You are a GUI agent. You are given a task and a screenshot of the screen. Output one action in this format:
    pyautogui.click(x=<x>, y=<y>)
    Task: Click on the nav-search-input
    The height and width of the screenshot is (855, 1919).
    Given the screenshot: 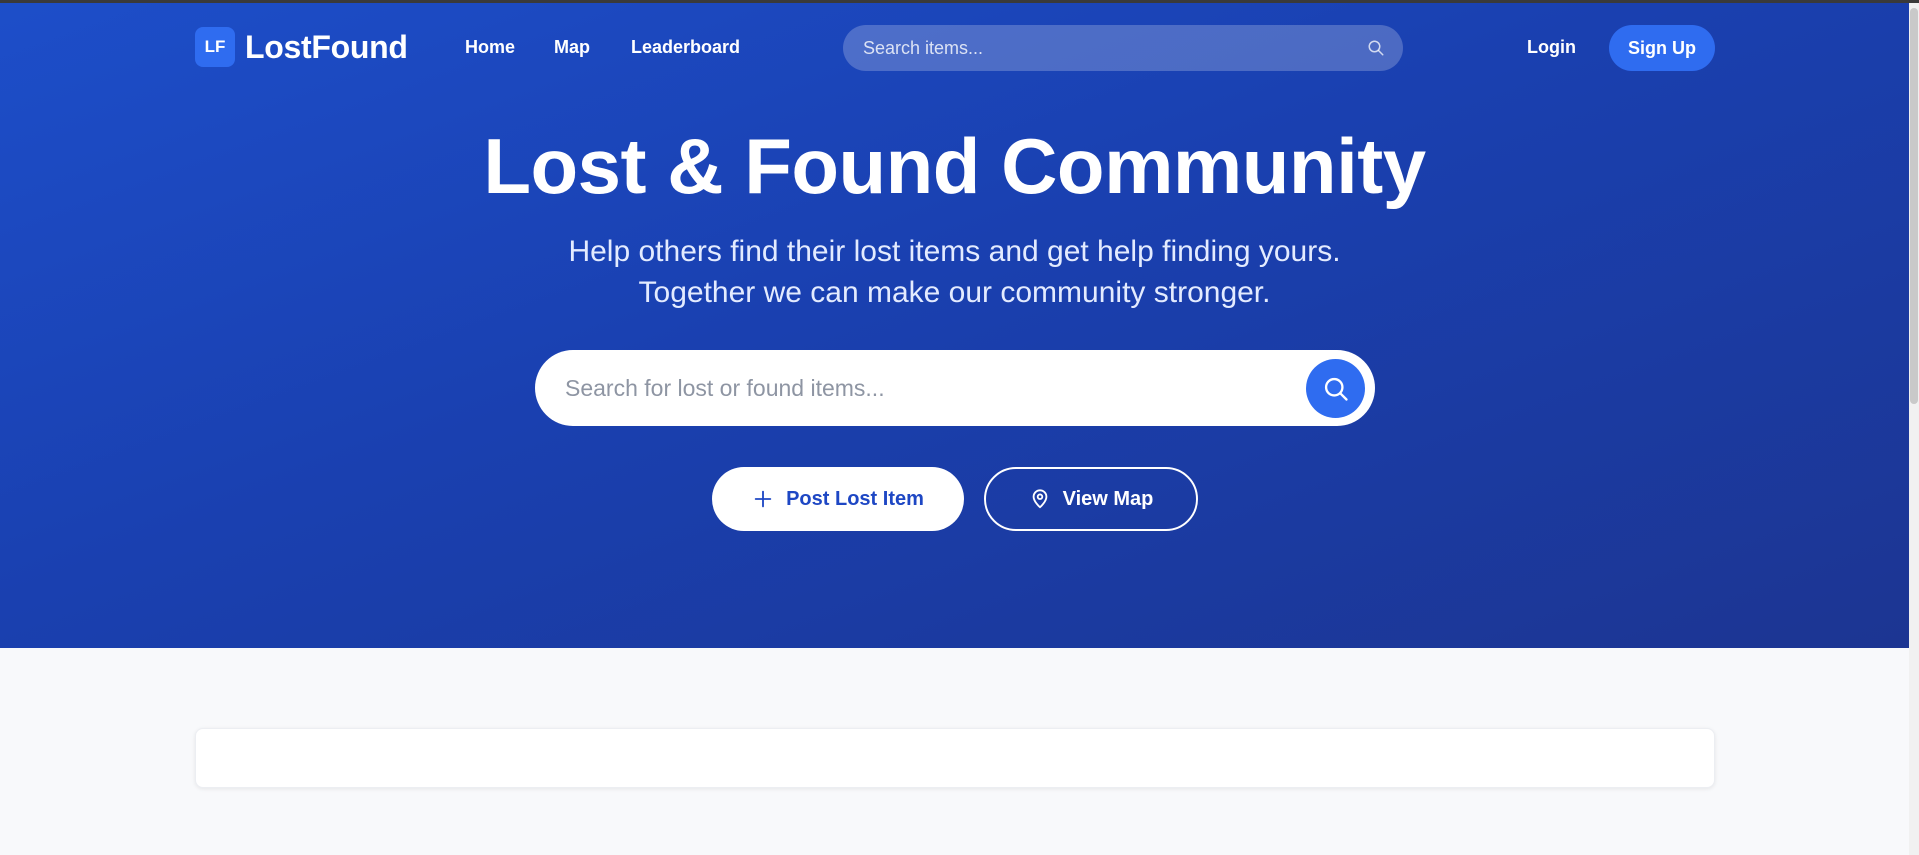 What is the action you would take?
    pyautogui.click(x=1103, y=48)
    